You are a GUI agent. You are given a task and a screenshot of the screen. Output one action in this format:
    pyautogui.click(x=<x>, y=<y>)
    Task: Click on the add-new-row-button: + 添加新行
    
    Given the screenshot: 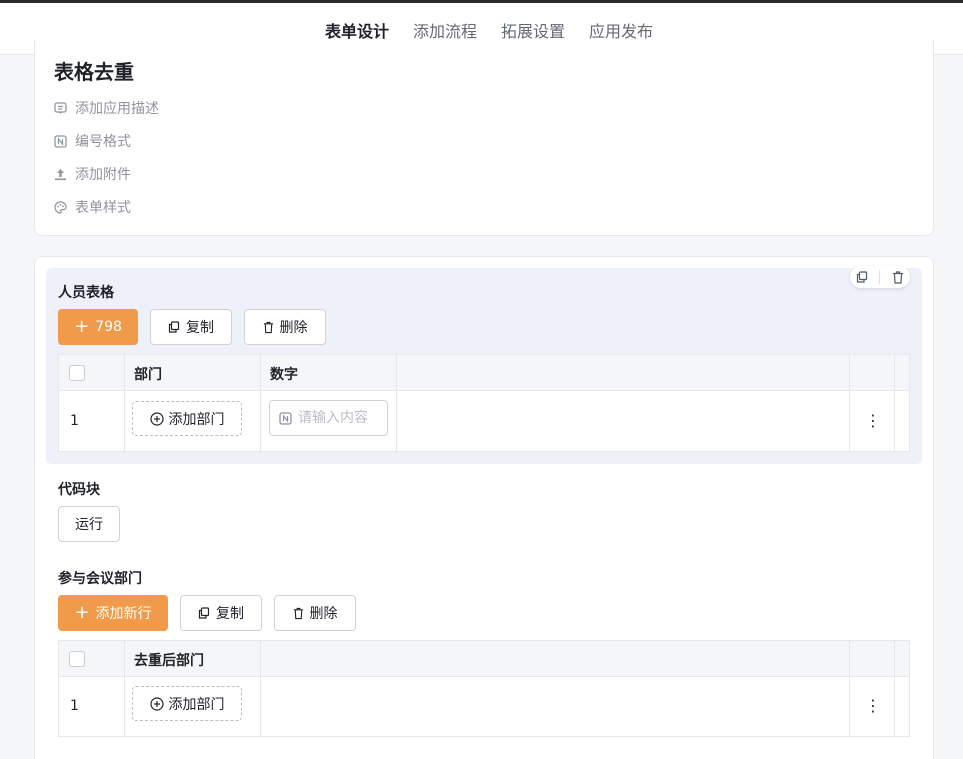 What is the action you would take?
    pyautogui.click(x=113, y=613)
    